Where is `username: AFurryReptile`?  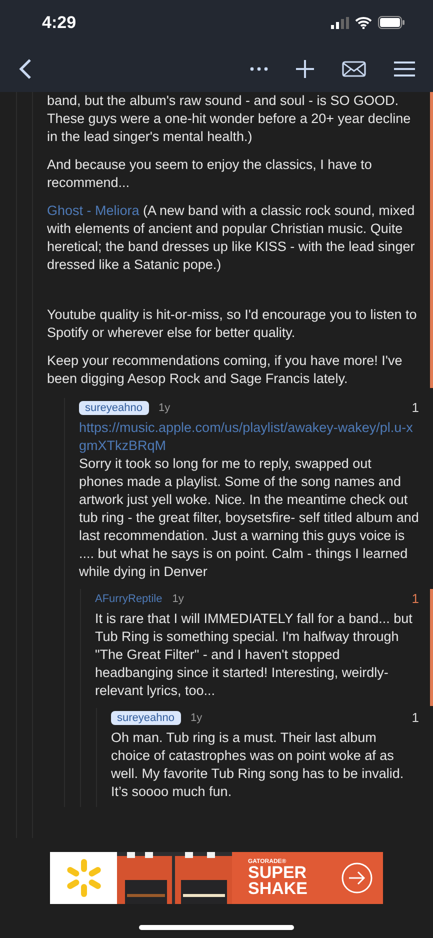
username: AFurryReptile is located at coordinates (128, 598).